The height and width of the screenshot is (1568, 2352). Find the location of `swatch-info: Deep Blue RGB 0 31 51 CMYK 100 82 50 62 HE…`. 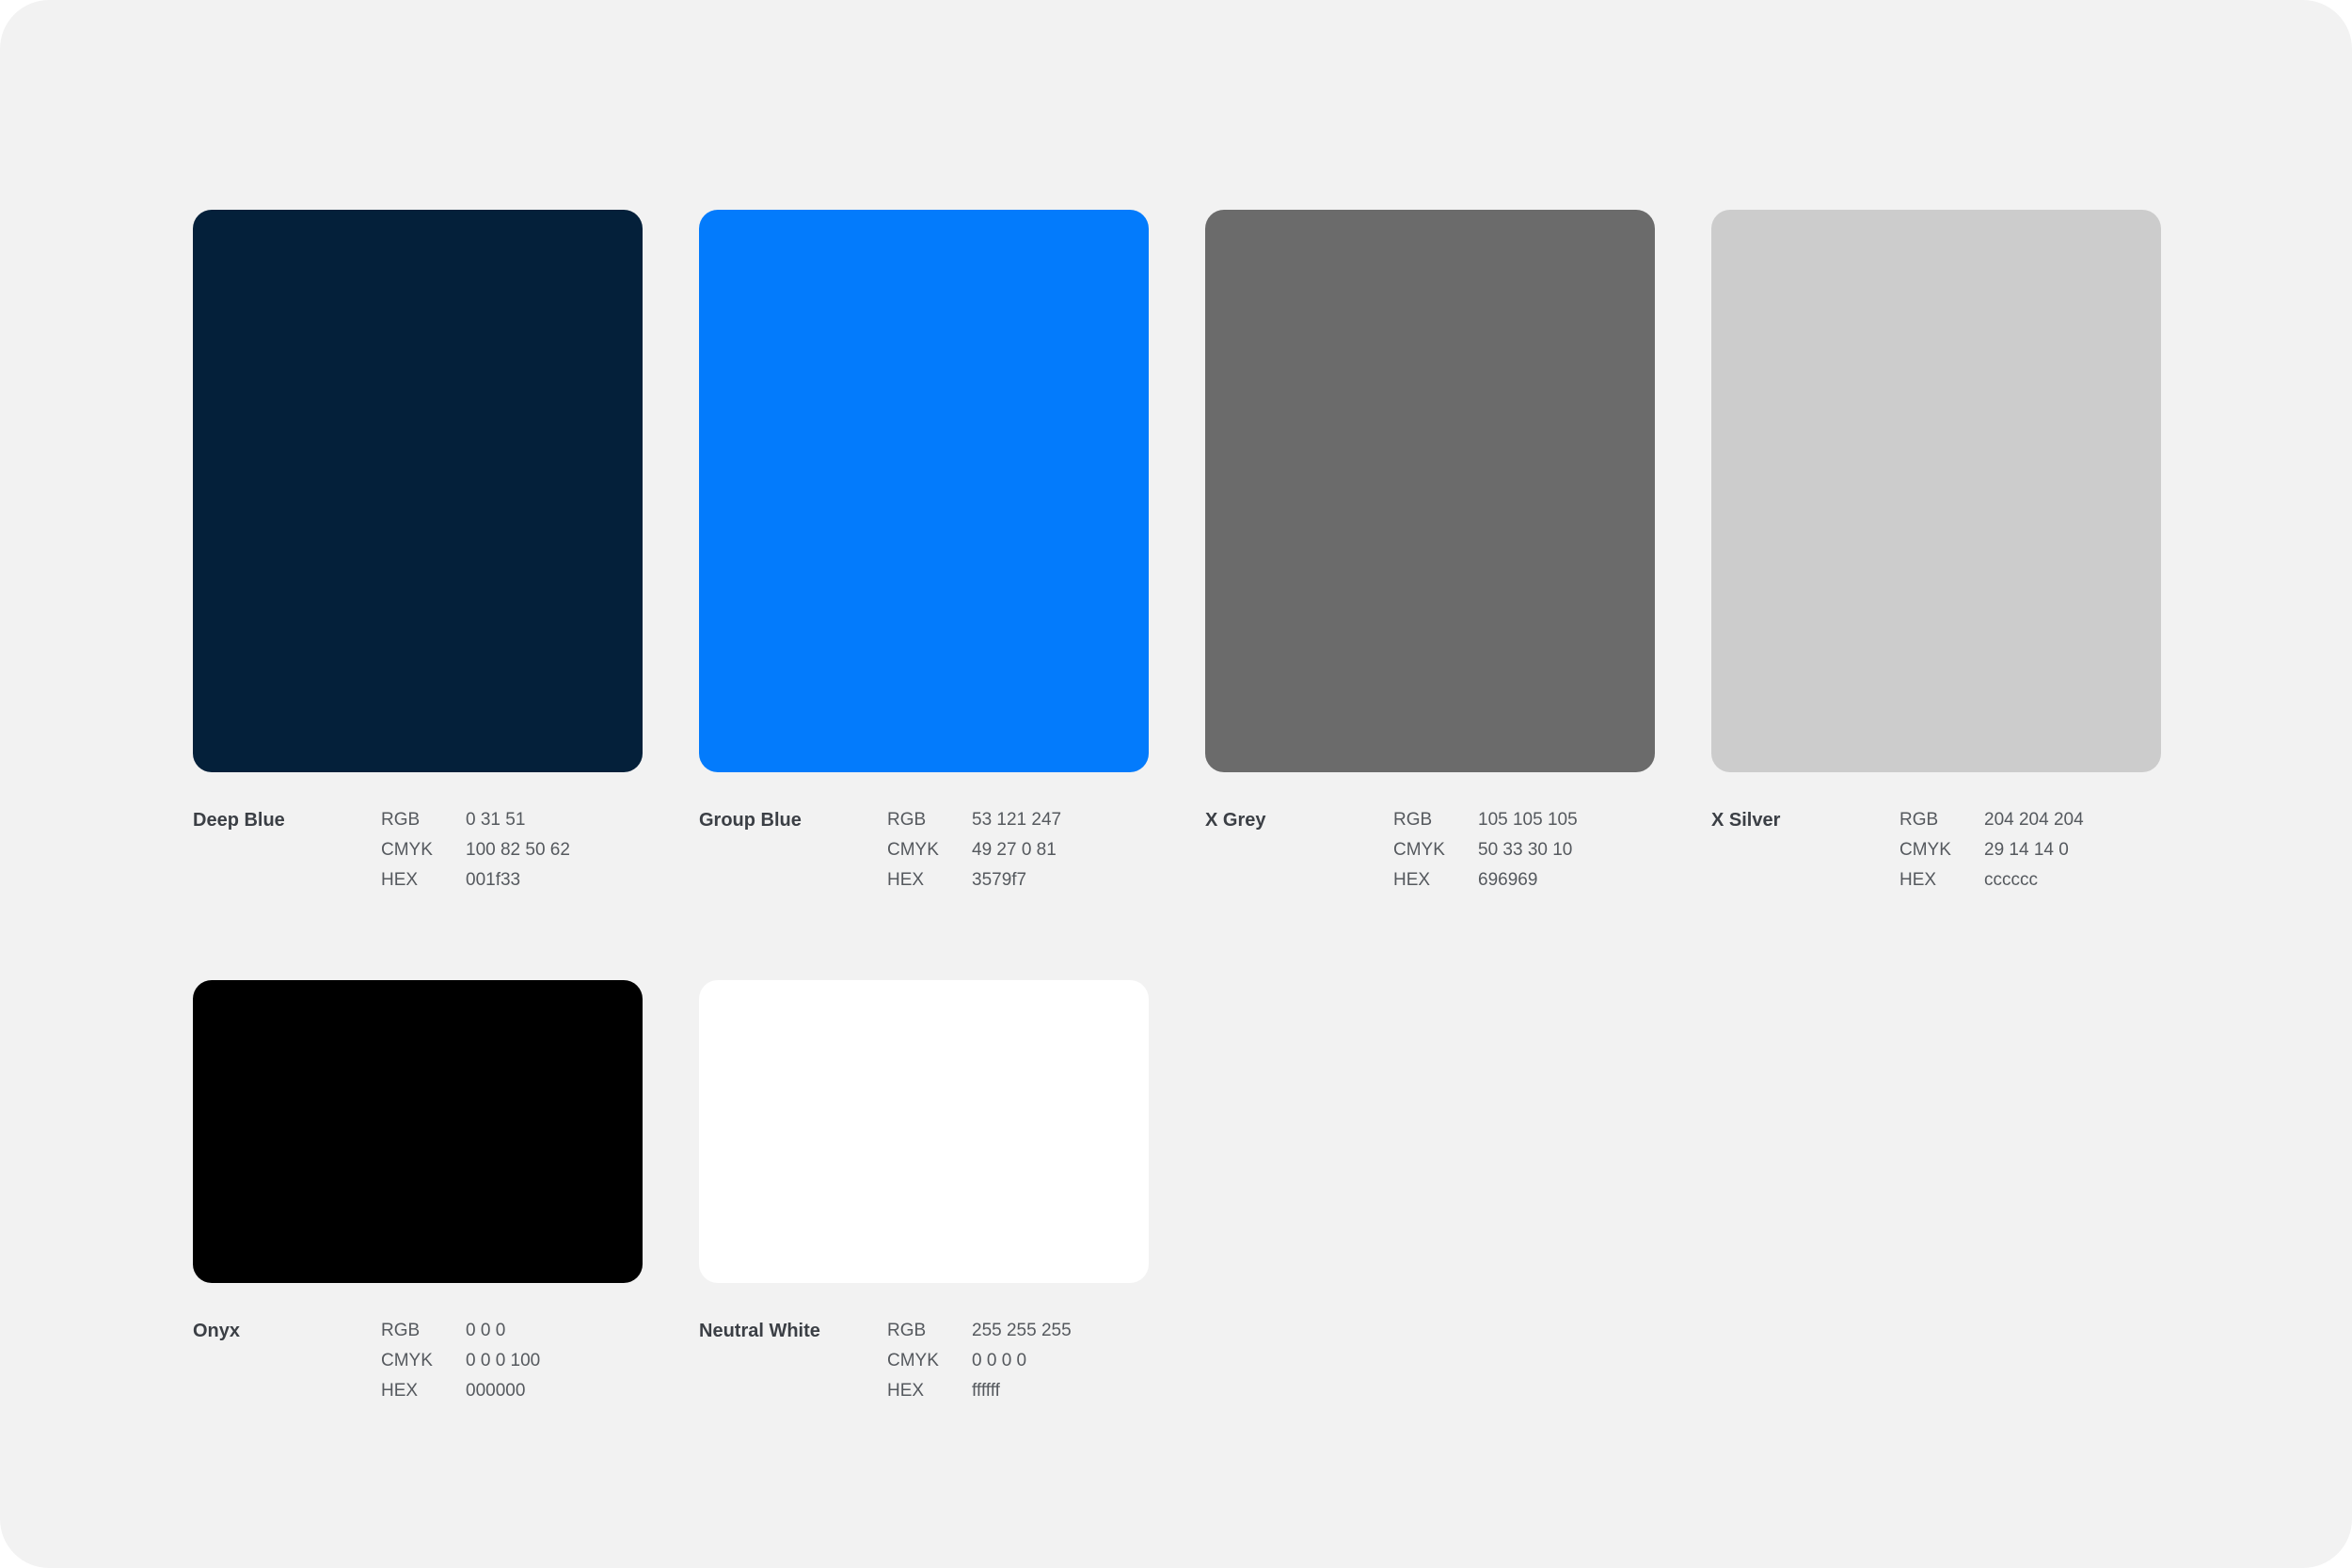

swatch-info: Deep Blue RGB 0 31 51 CMYK 100 82 50 62 HE… is located at coordinates (418, 852).